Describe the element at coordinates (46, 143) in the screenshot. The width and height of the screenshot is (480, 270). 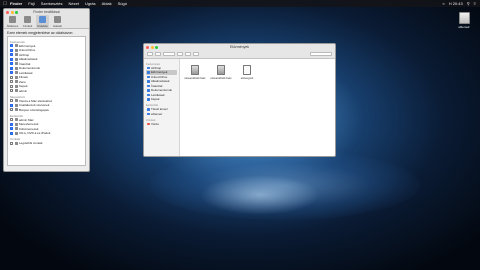
I see `prefs-checkbox-row: Legutóbbi címkék` at that location.